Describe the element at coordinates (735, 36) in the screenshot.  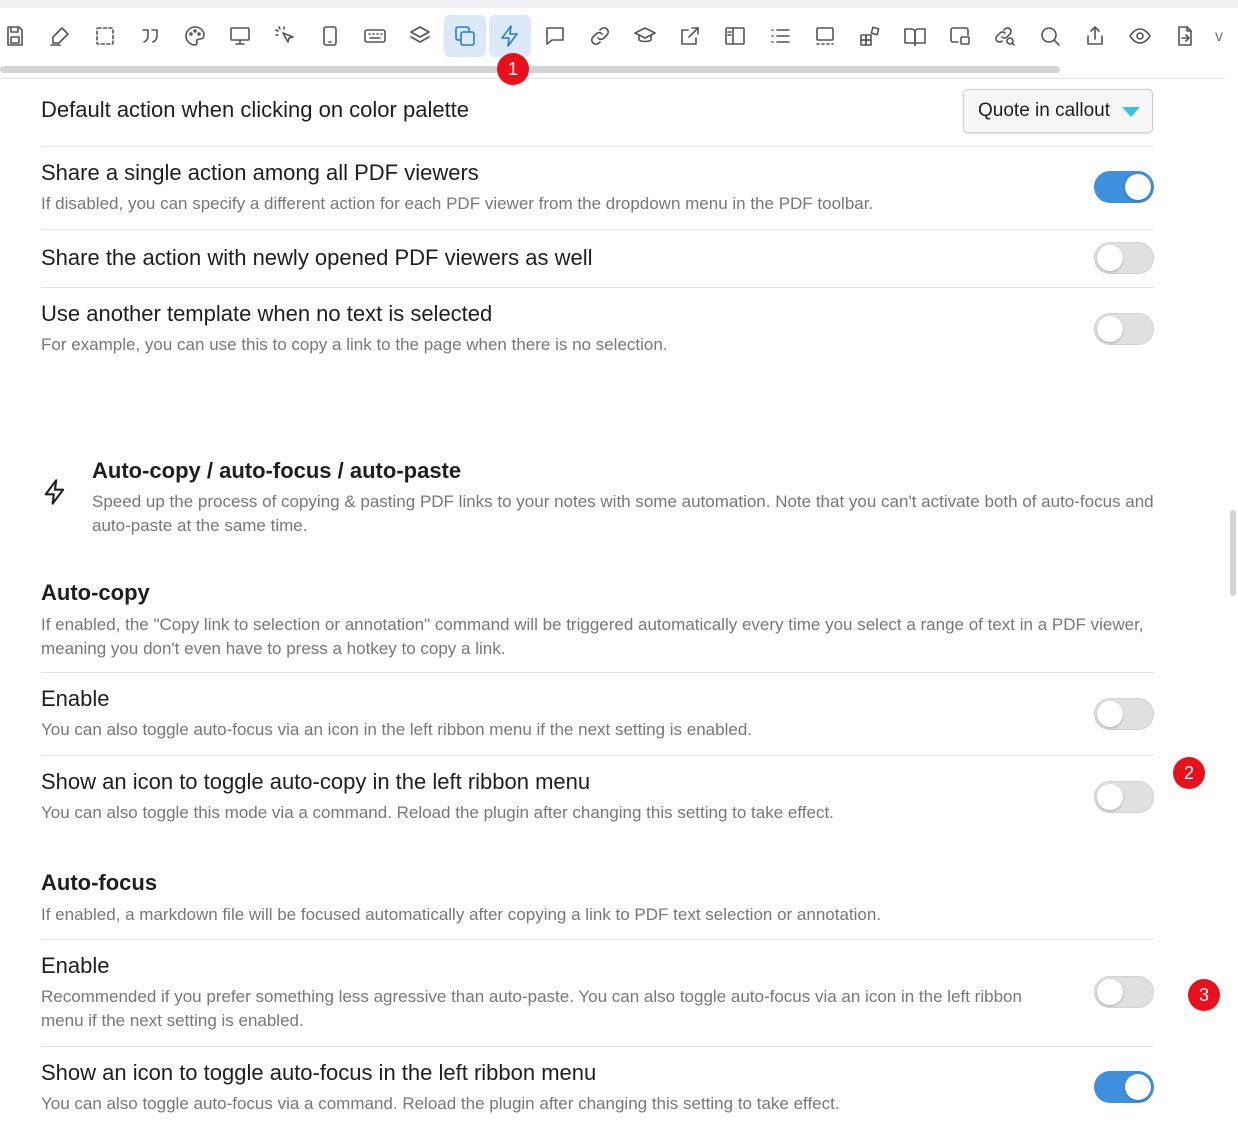
I see `sidebar-panel-icon` at that location.